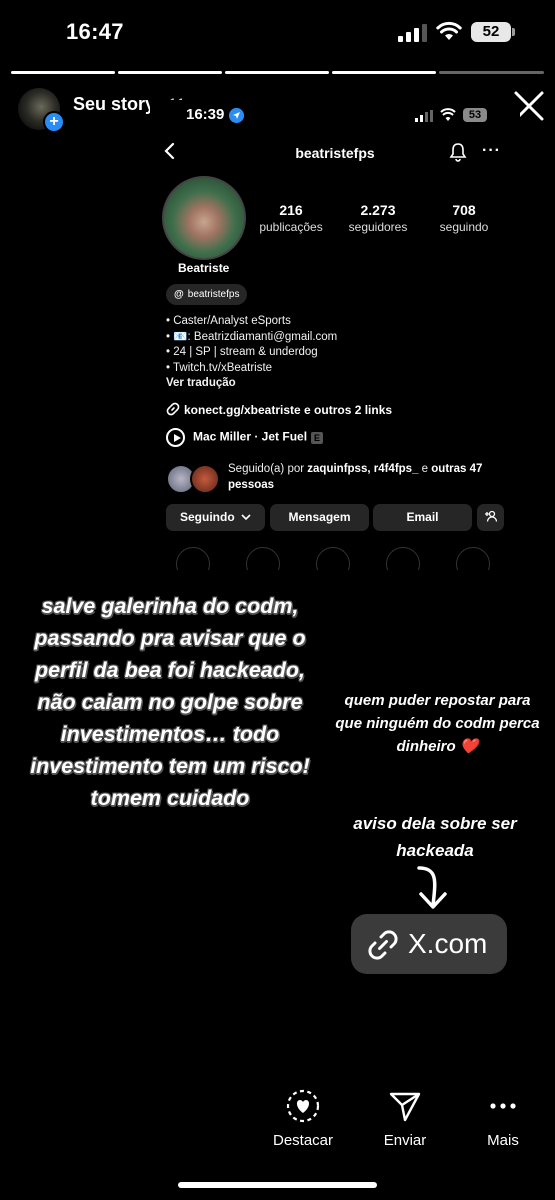 The width and height of the screenshot is (555, 1200). What do you see at coordinates (405, 1140) in the screenshot?
I see `send-label: Enviar` at bounding box center [405, 1140].